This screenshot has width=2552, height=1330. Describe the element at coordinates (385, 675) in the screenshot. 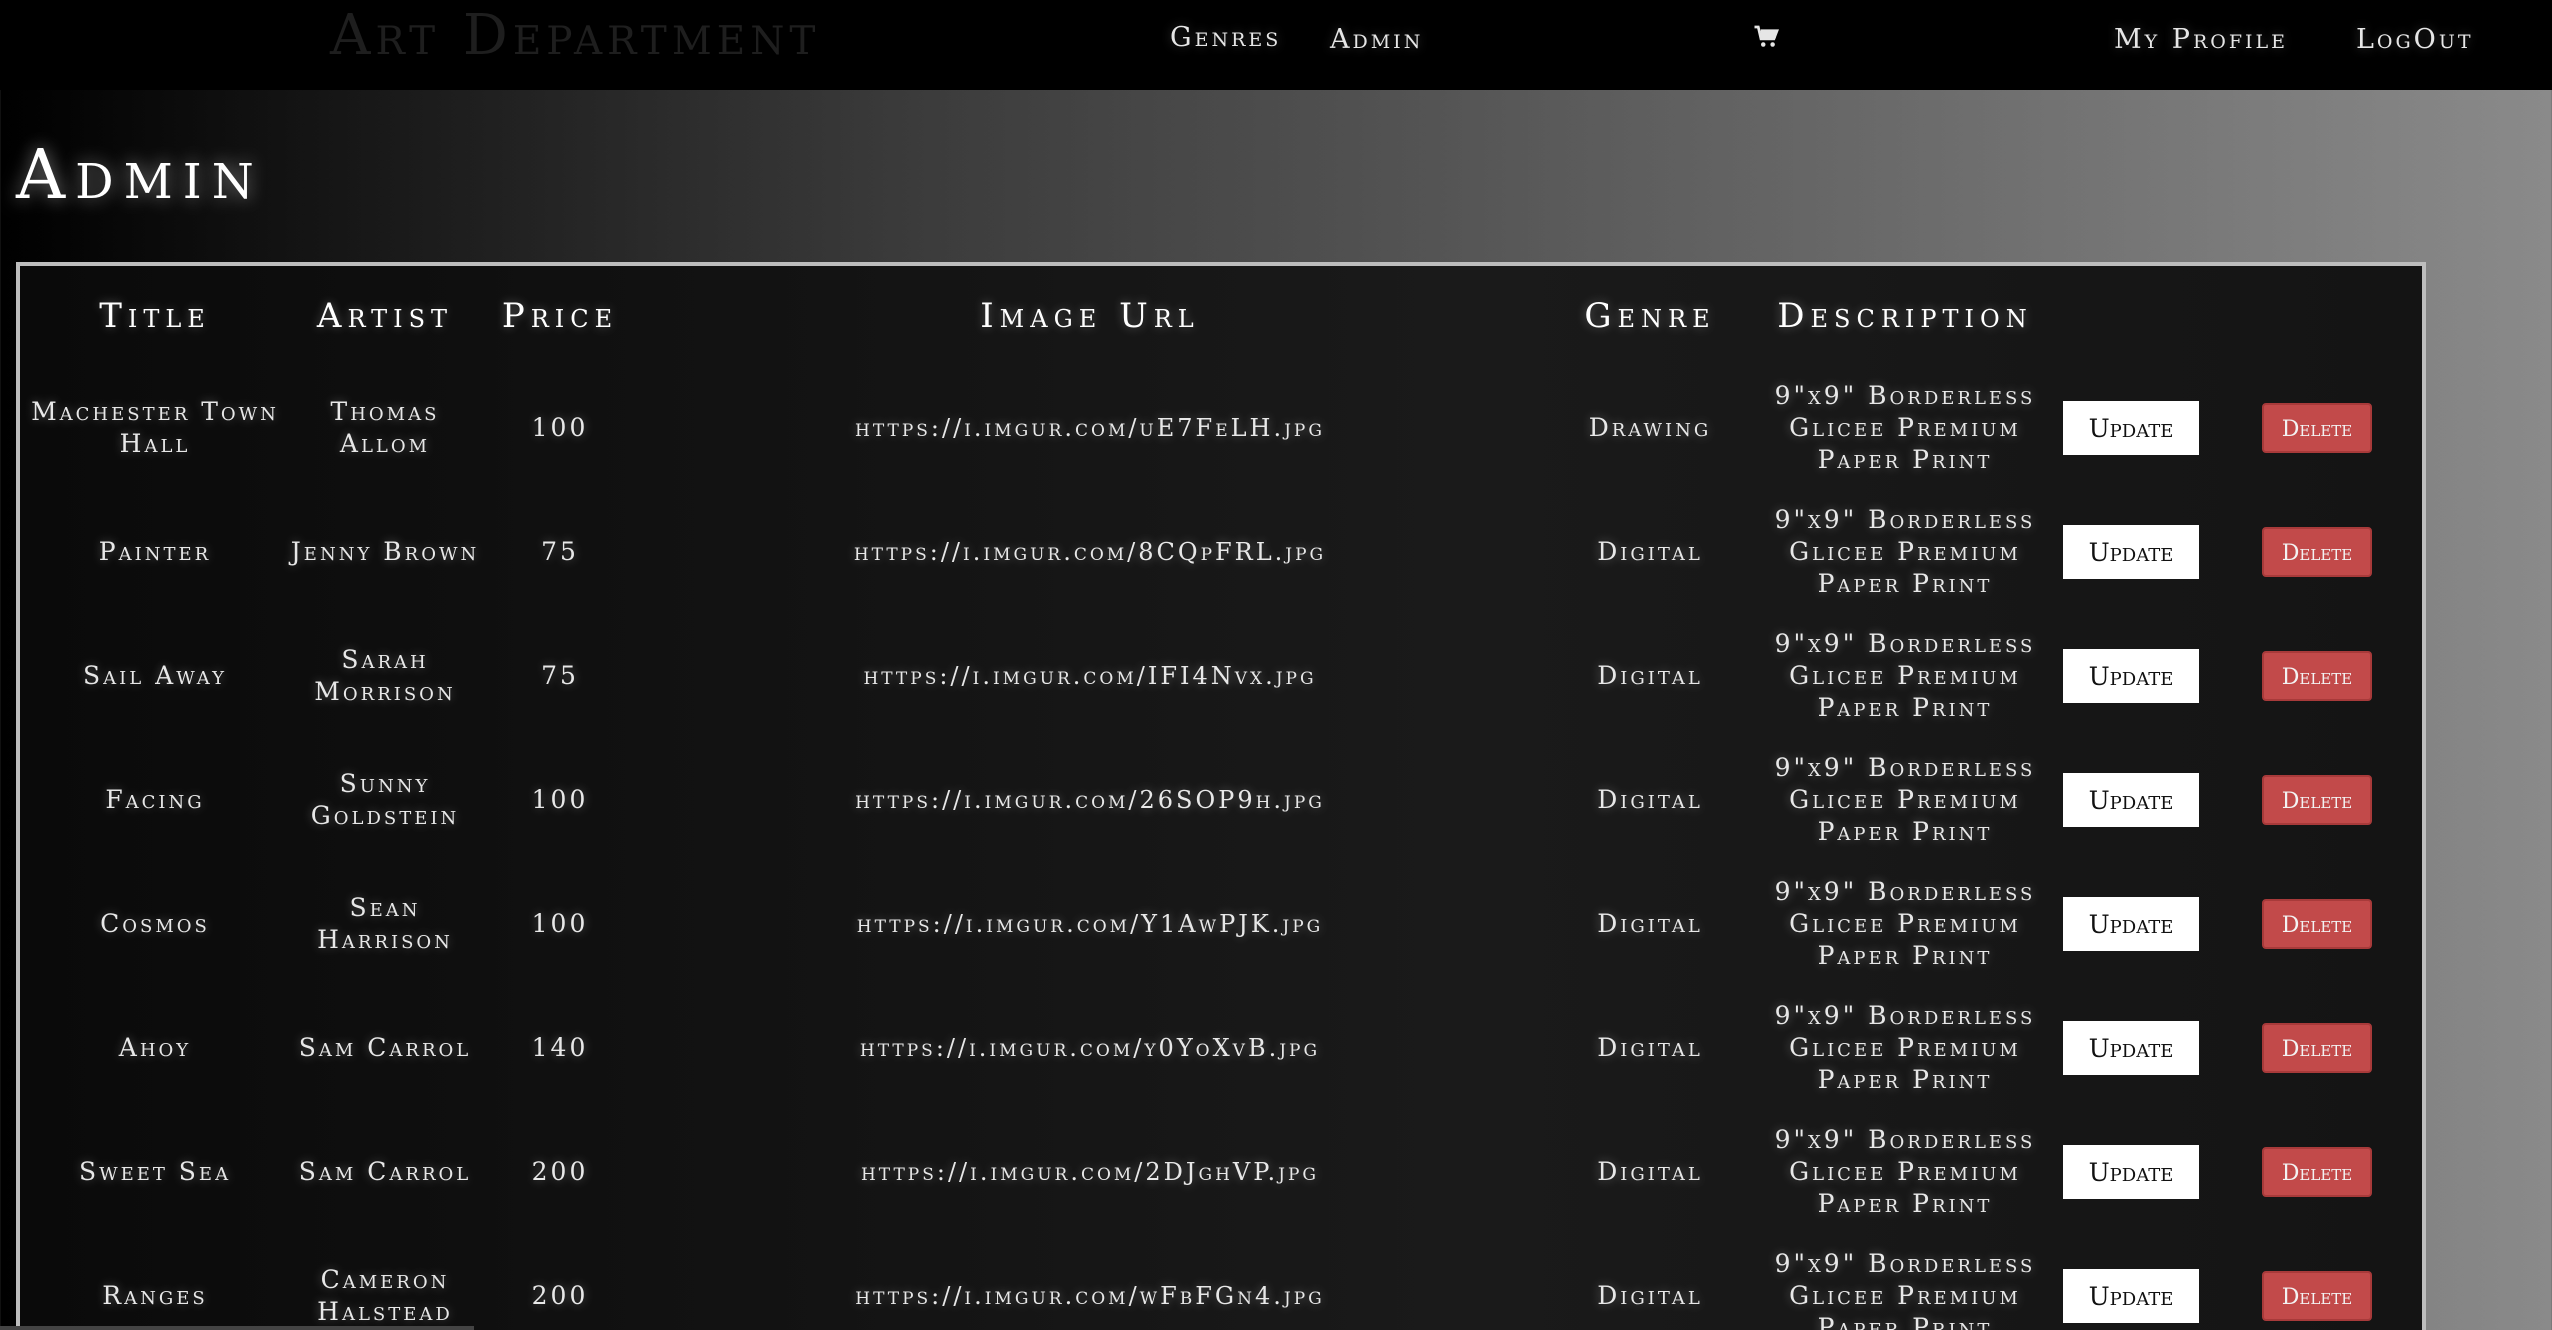

I see `cell-artist: Sarah Morrison` at that location.